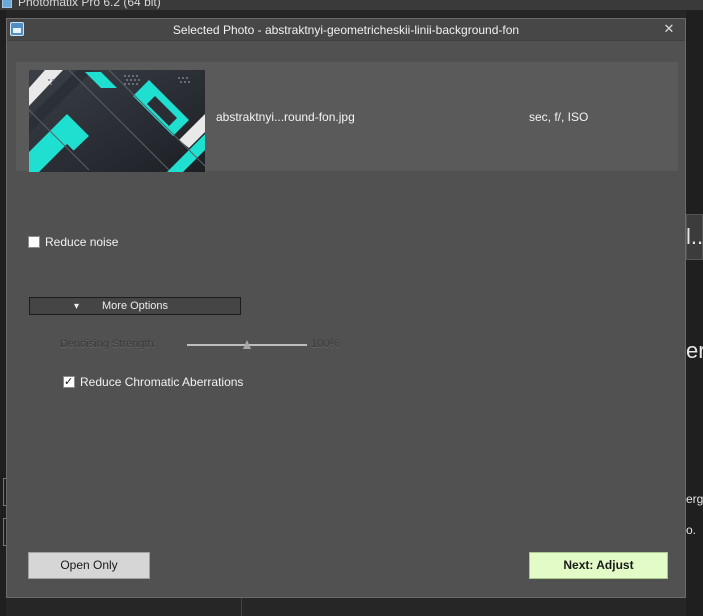 The width and height of the screenshot is (703, 616). I want to click on reduce-noise-label: Reduce noise, so click(82, 242).